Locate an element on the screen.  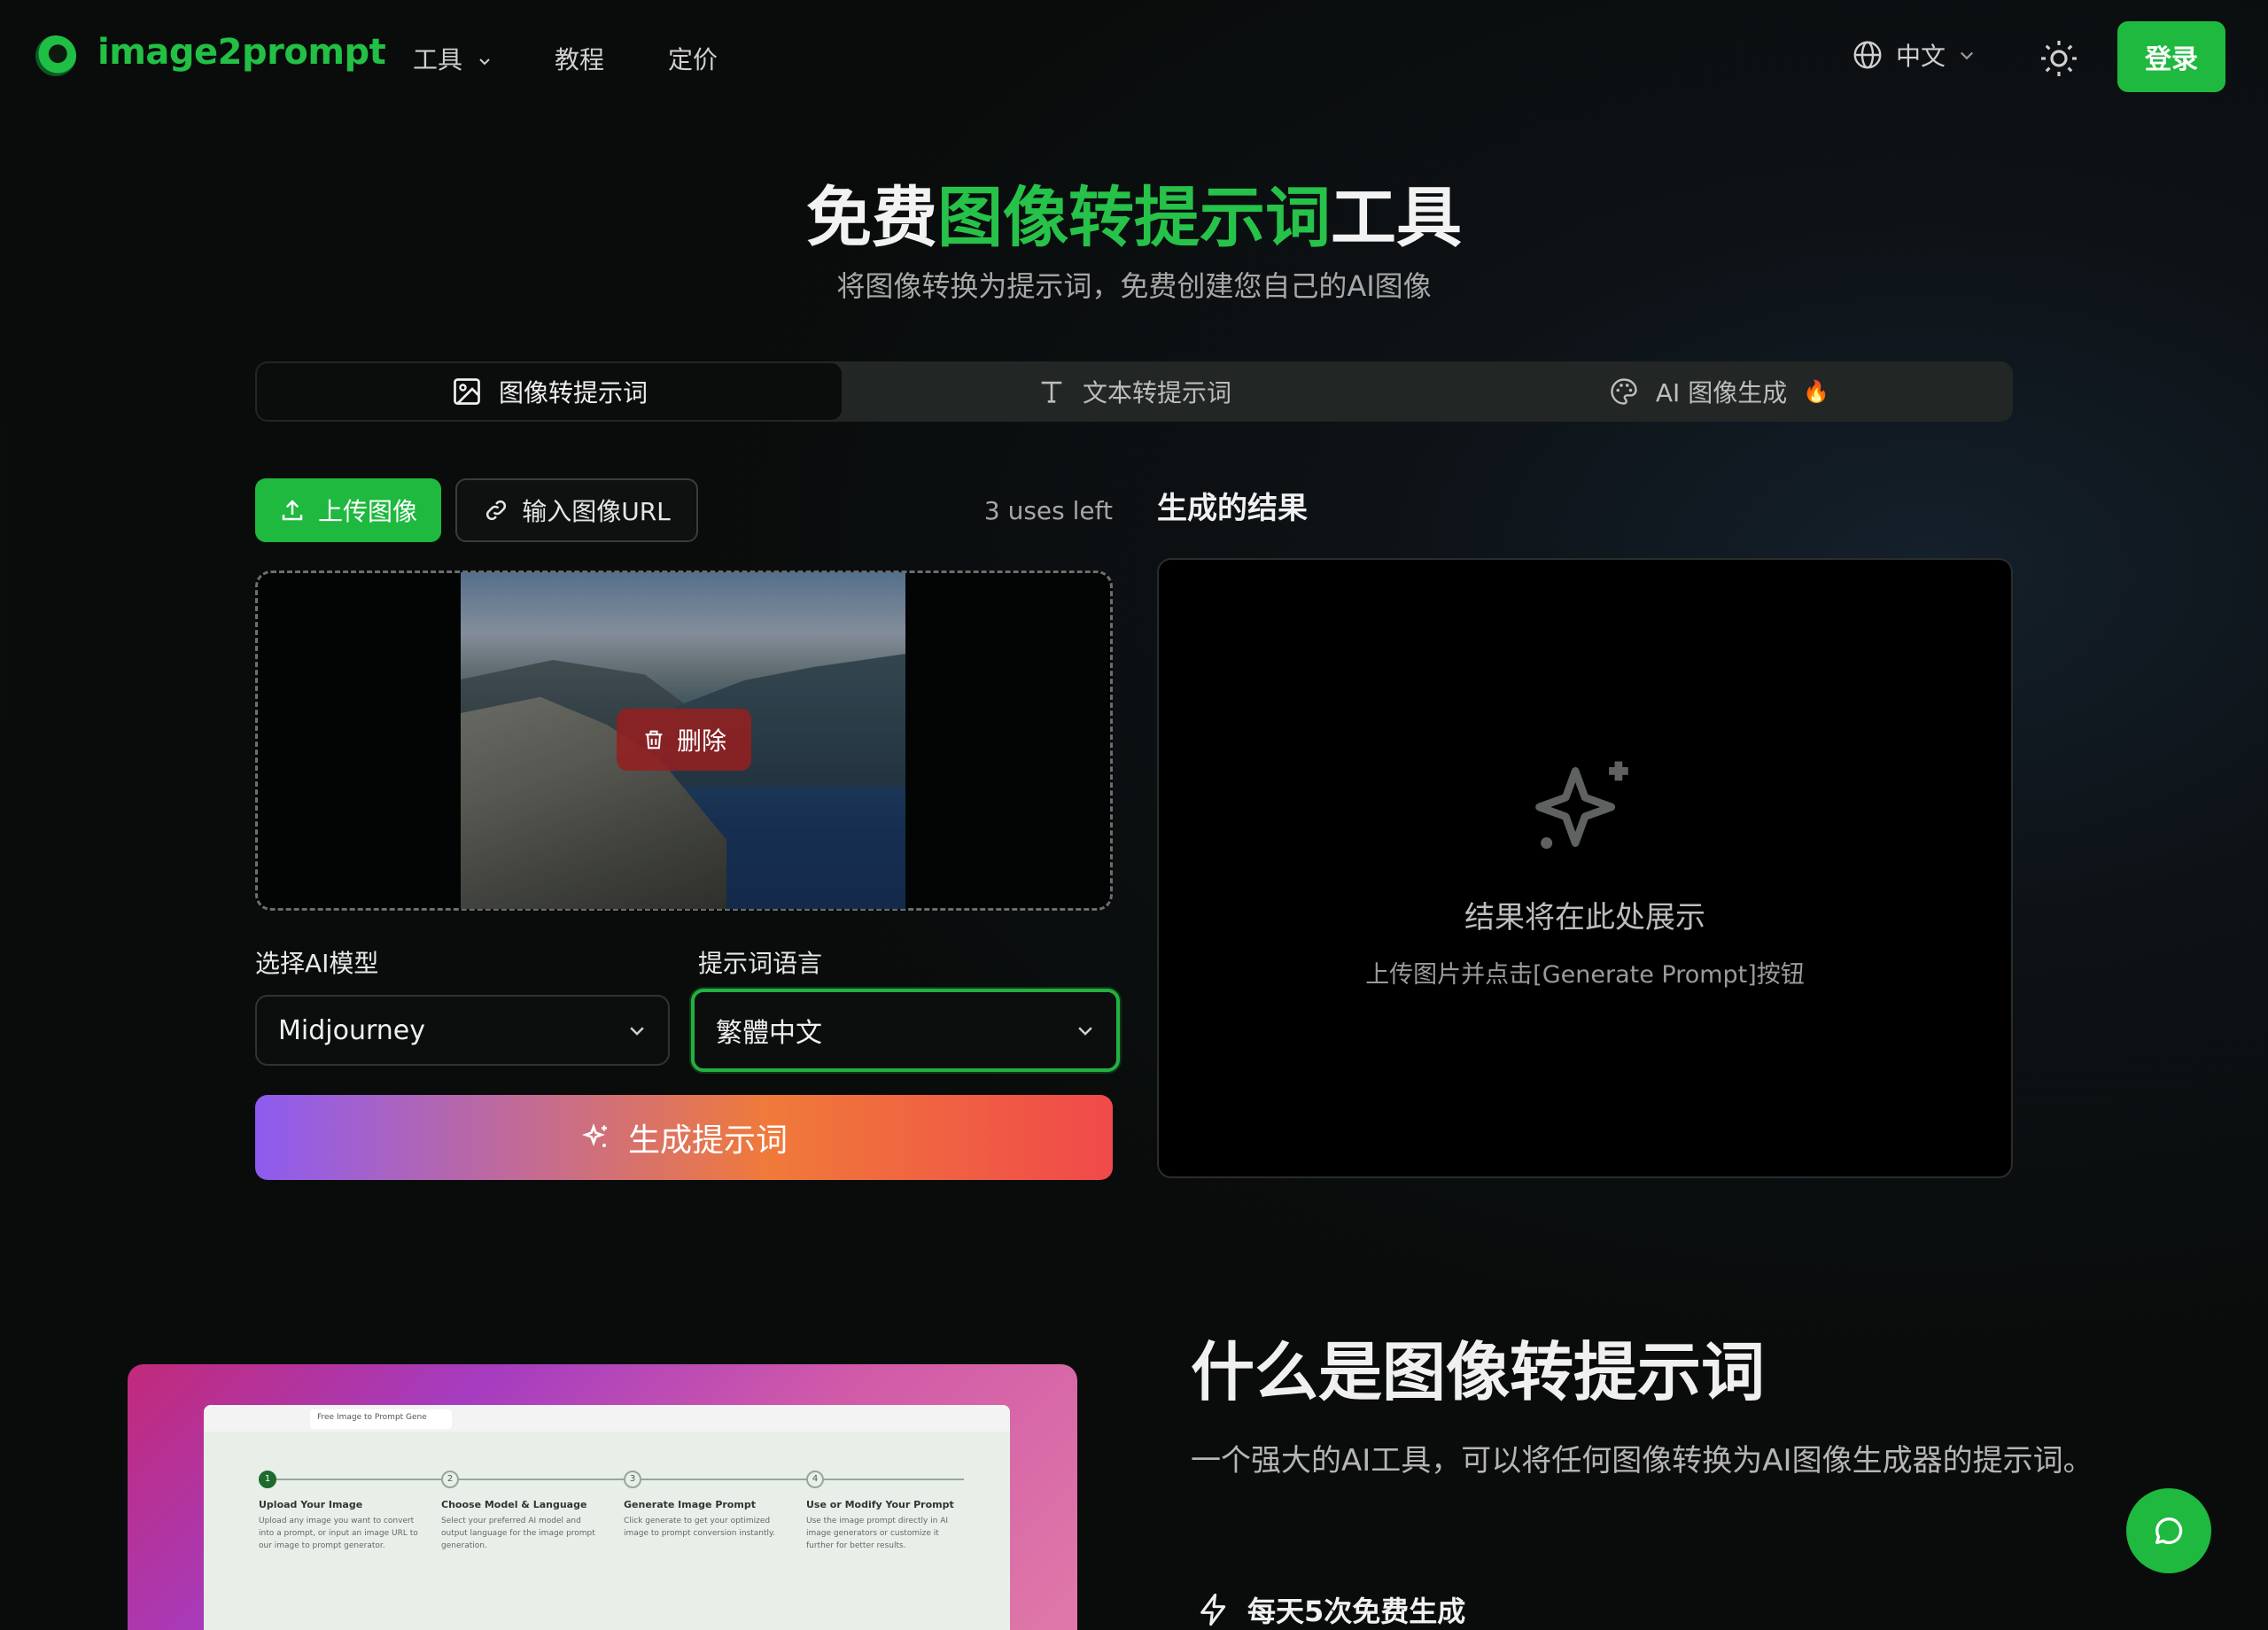
title-post: 工具 is located at coordinates (1396, 218).